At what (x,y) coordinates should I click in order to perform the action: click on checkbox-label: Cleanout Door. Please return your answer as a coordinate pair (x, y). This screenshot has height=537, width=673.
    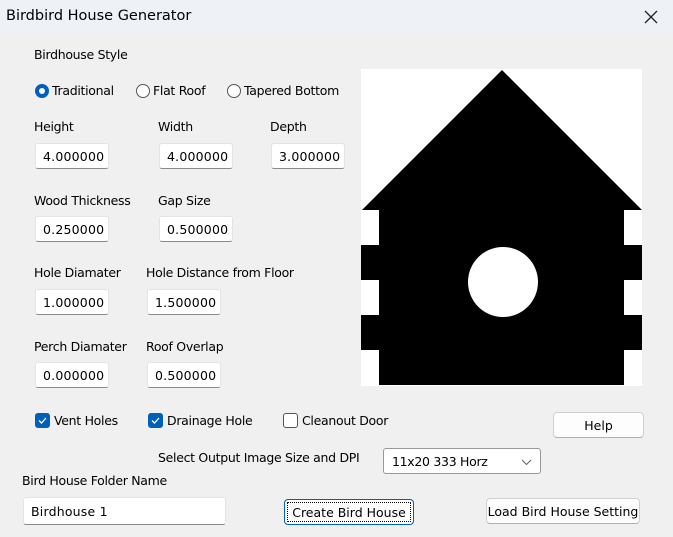
    Looking at the image, I should click on (345, 420).